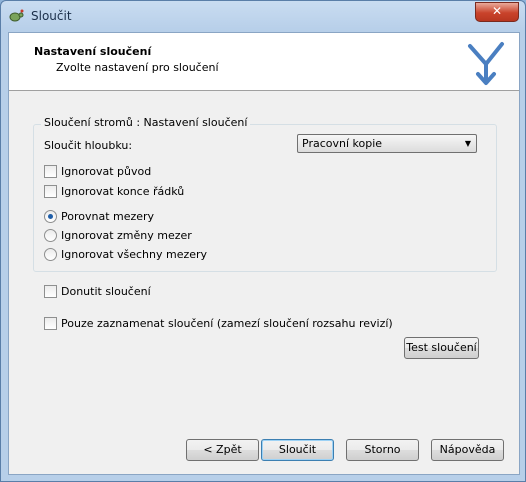  What do you see at coordinates (50, 216) in the screenshot?
I see `compare-whitespace-radio` at bounding box center [50, 216].